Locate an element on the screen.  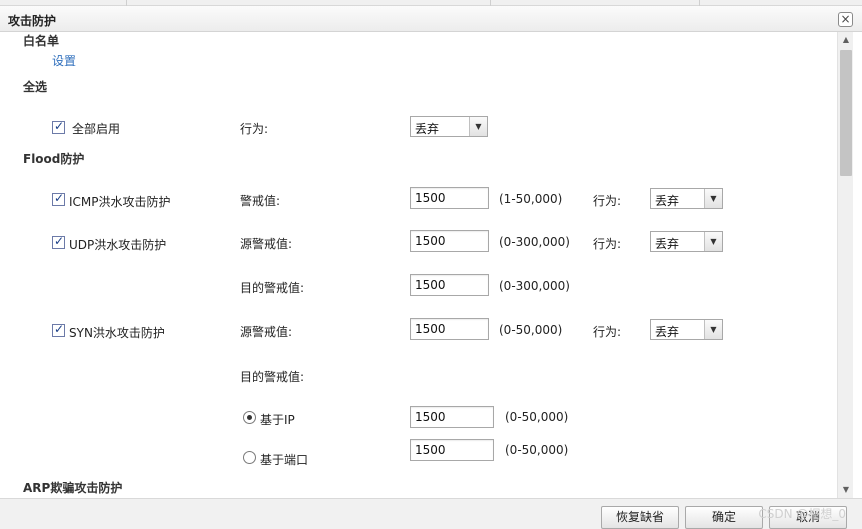
scroll-thumb is located at coordinates (846, 113).